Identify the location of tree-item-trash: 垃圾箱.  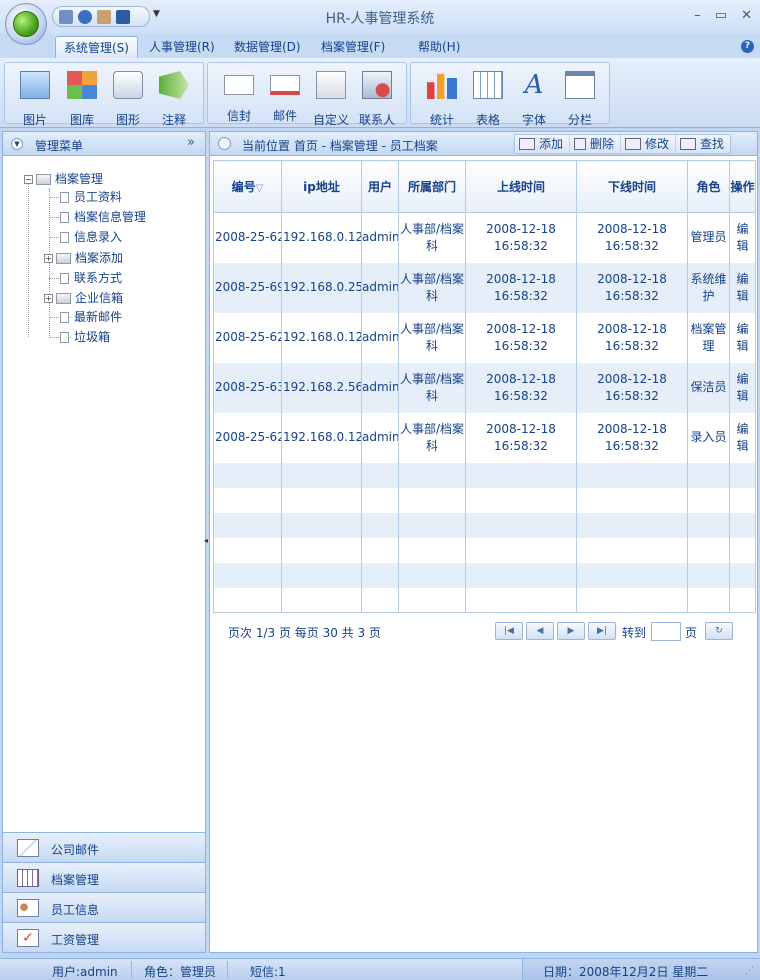
(85, 337).